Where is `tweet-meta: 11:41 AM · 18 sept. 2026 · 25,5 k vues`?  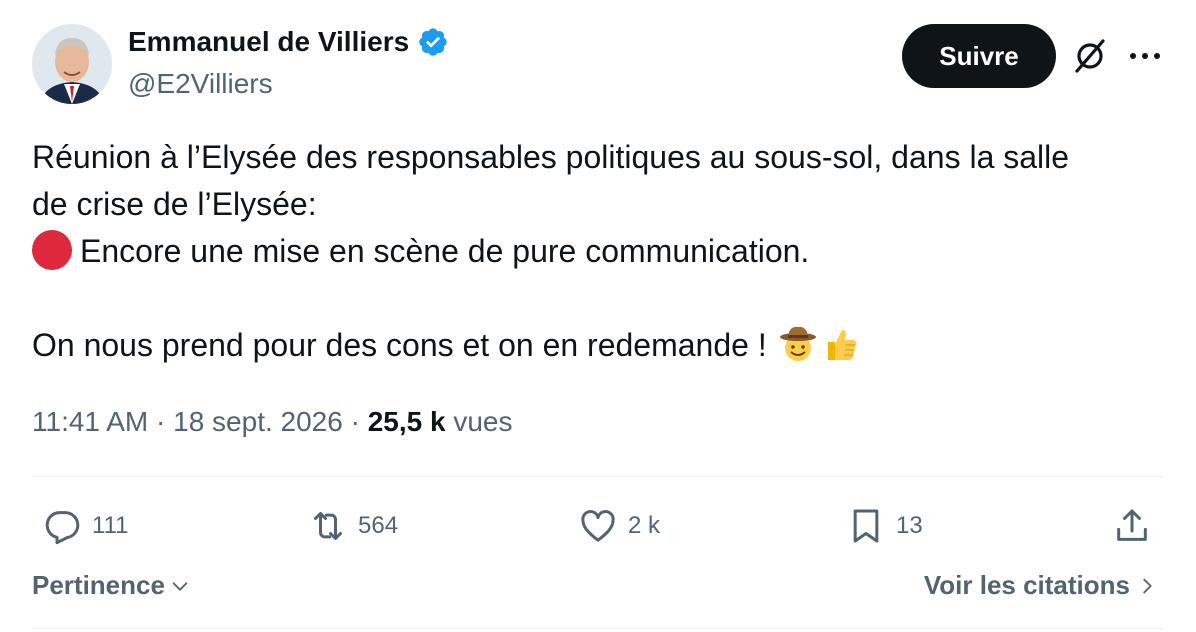 tweet-meta: 11:41 AM · 18 sept. 2026 · 25,5 k vues is located at coordinates (272, 422).